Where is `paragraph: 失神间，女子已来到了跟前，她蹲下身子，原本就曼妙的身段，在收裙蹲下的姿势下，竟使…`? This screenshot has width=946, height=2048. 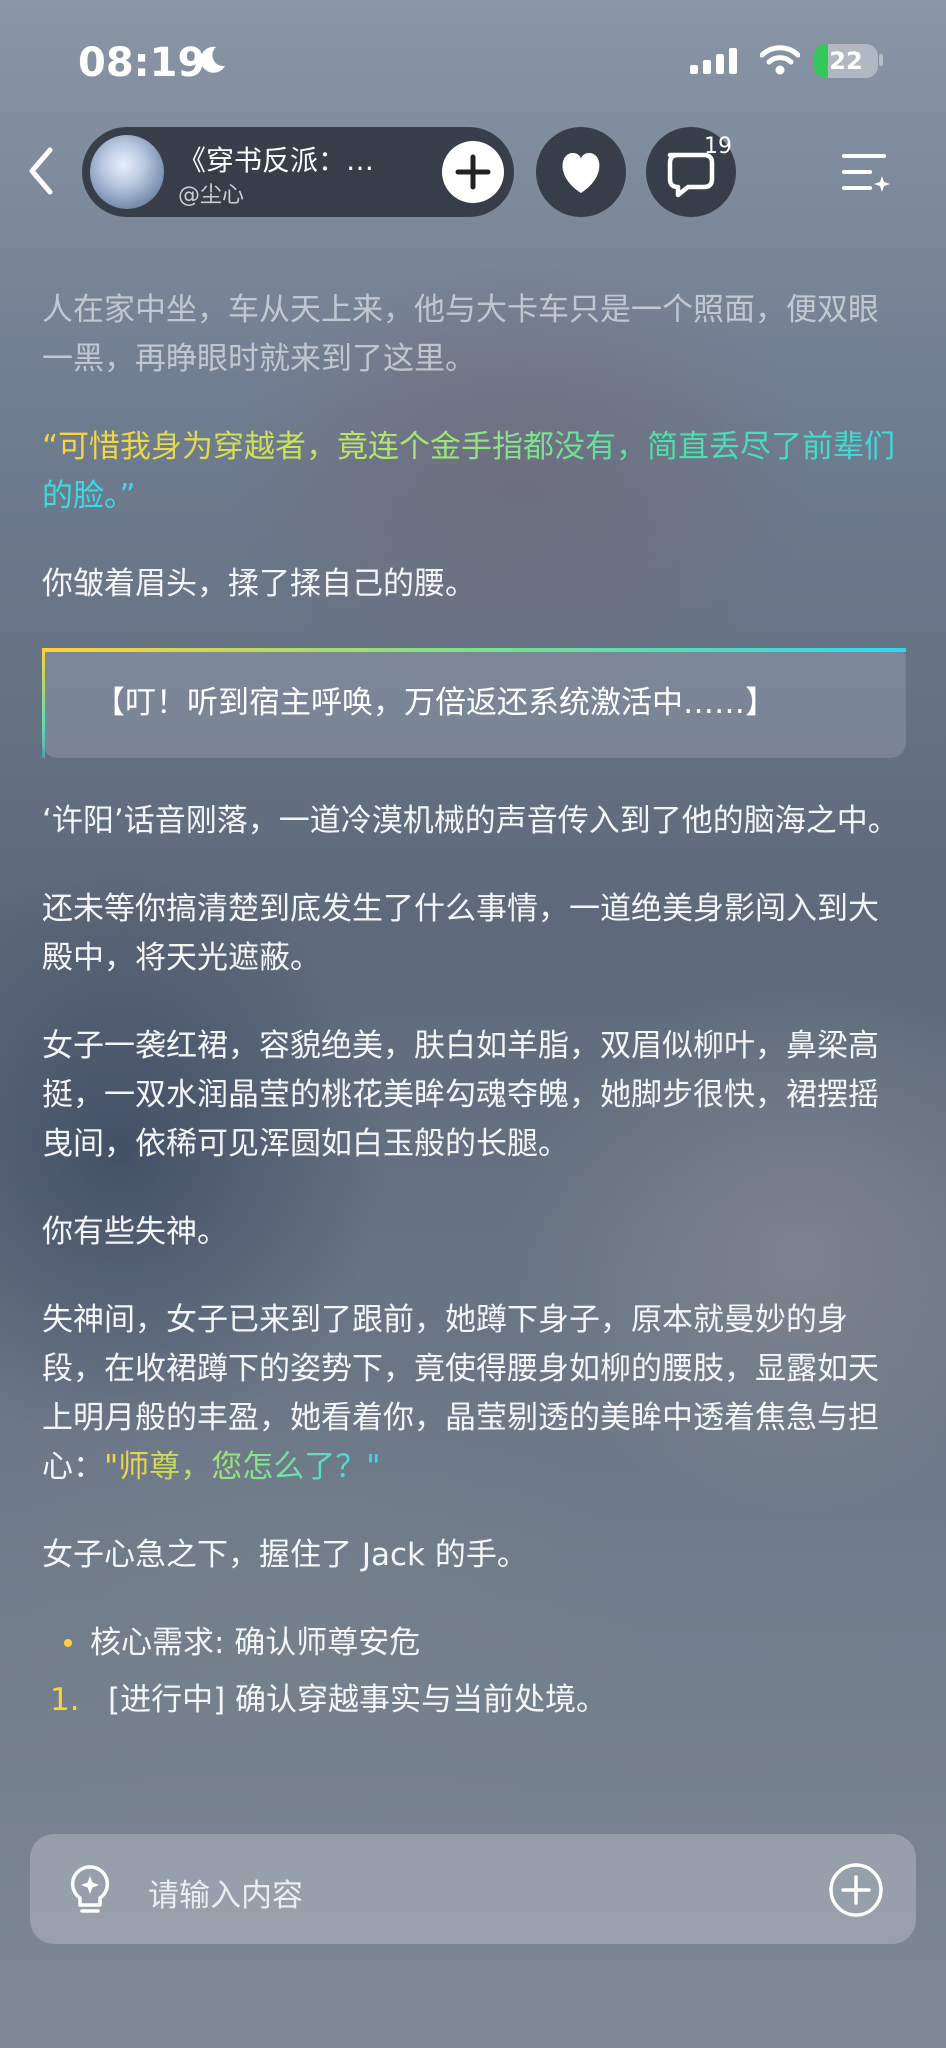
paragraph: 失神间，女子已来到了跟前，她蹲下身子，原本就曼妙的身段，在收裙蹲下的姿势下，竟使… is located at coordinates (474, 1394).